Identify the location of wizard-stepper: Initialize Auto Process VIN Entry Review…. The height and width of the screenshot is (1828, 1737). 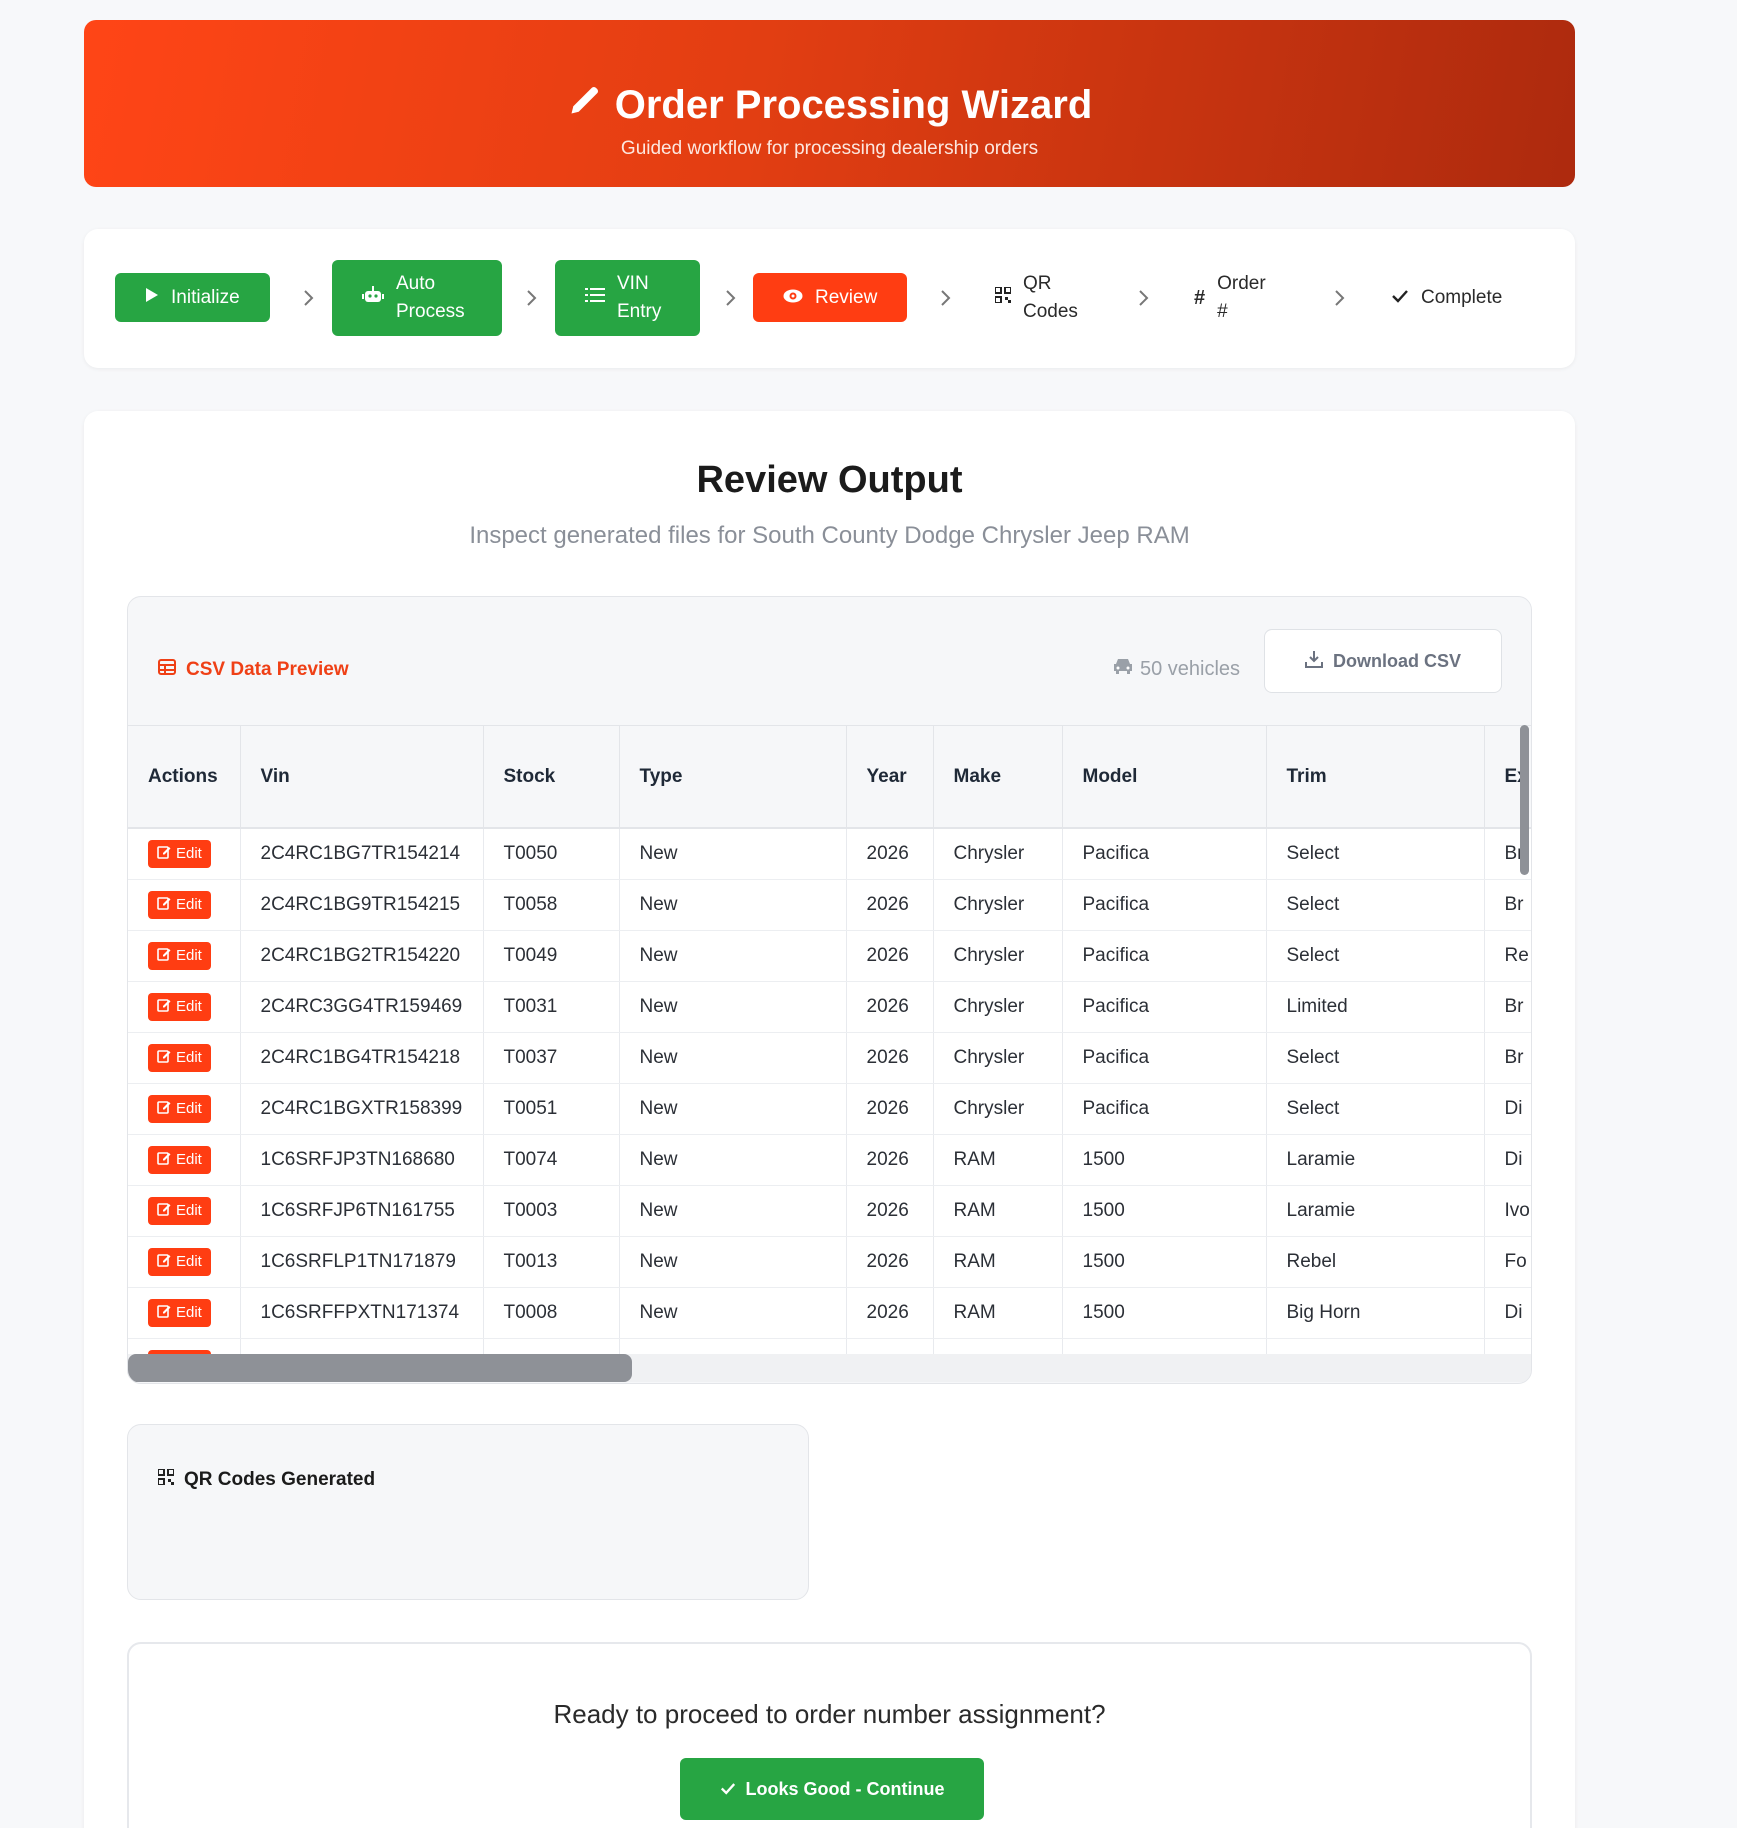
(829, 298).